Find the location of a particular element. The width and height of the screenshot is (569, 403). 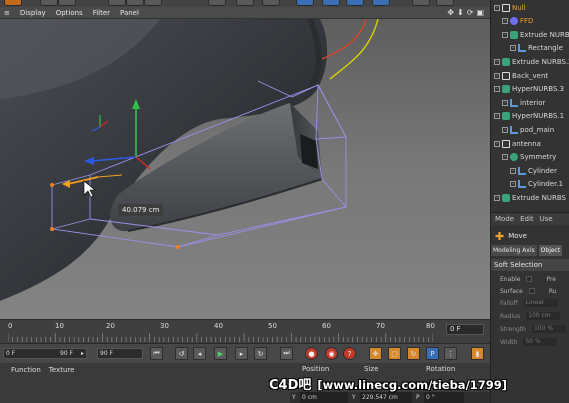

grid-key-icon: ⋮ is located at coordinates (450, 353).